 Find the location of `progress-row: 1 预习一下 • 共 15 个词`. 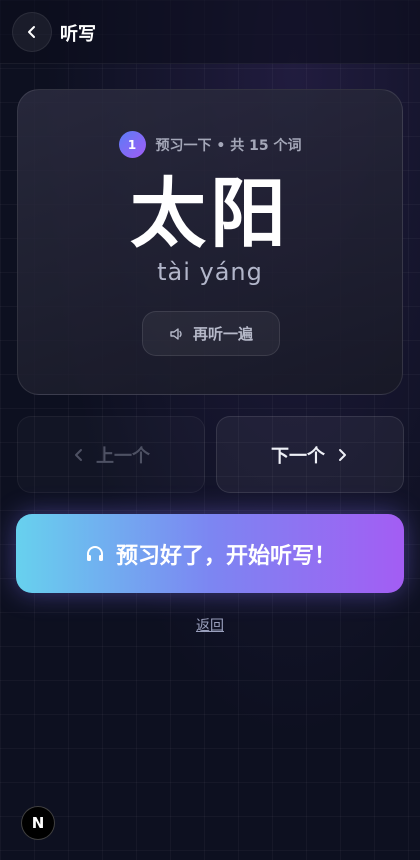

progress-row: 1 预习一下 • 共 15 个词 is located at coordinates (210, 144).